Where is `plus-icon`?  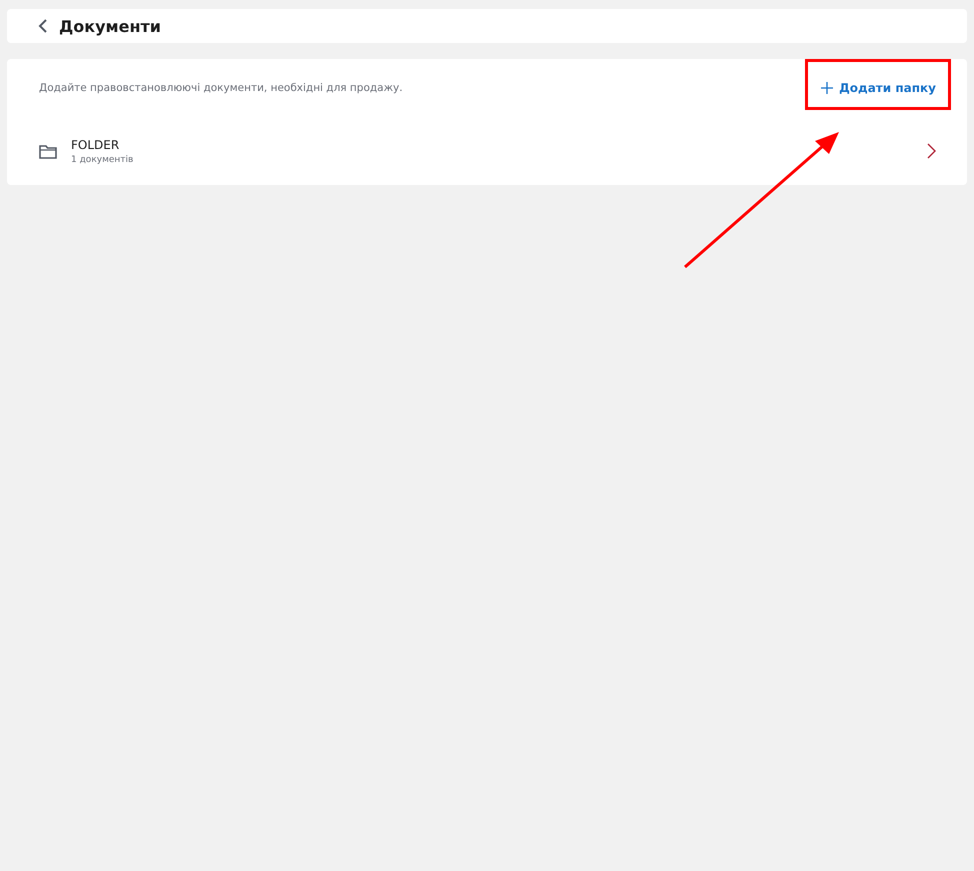 plus-icon is located at coordinates (827, 88).